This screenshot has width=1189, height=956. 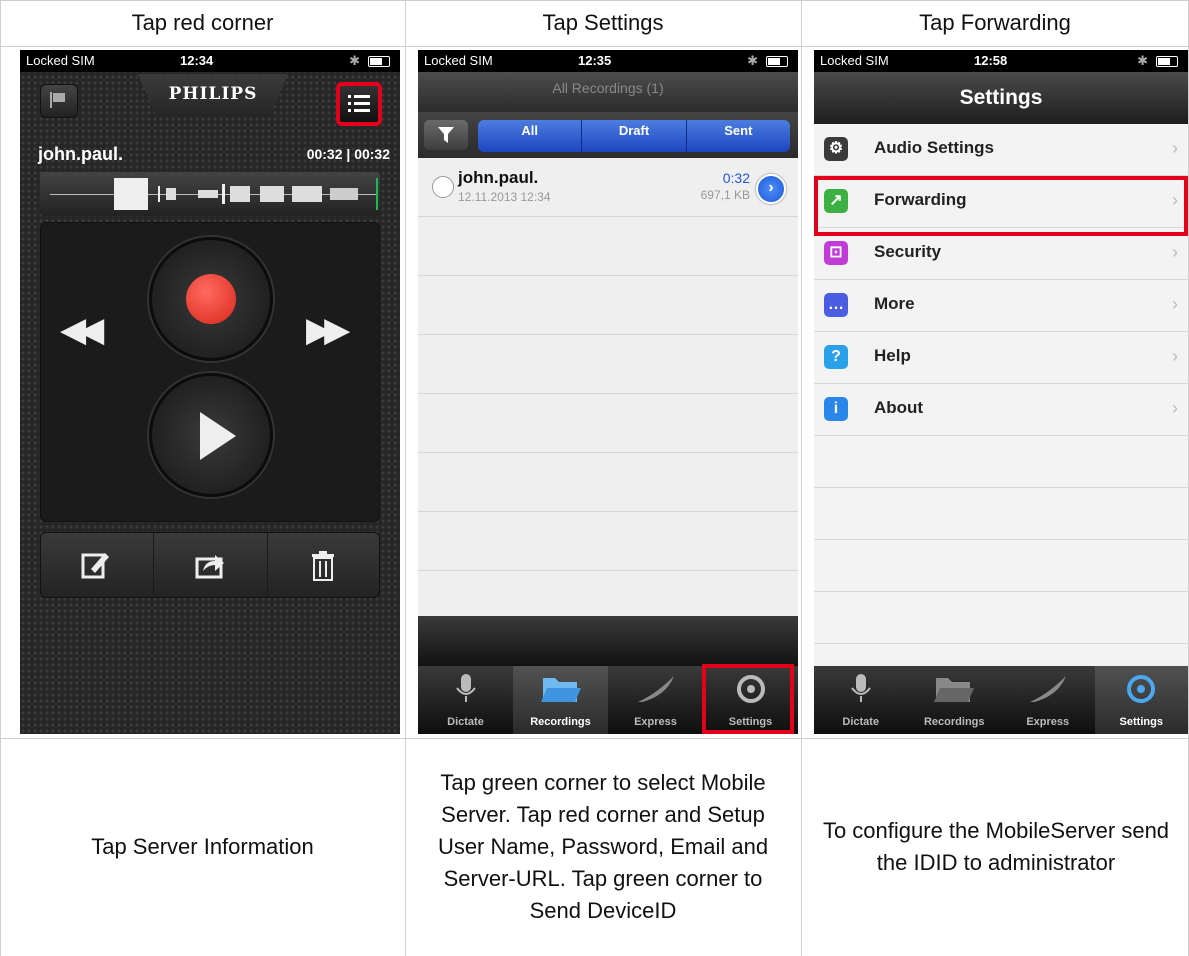 I want to click on edit-icon, so click(x=95, y=565).